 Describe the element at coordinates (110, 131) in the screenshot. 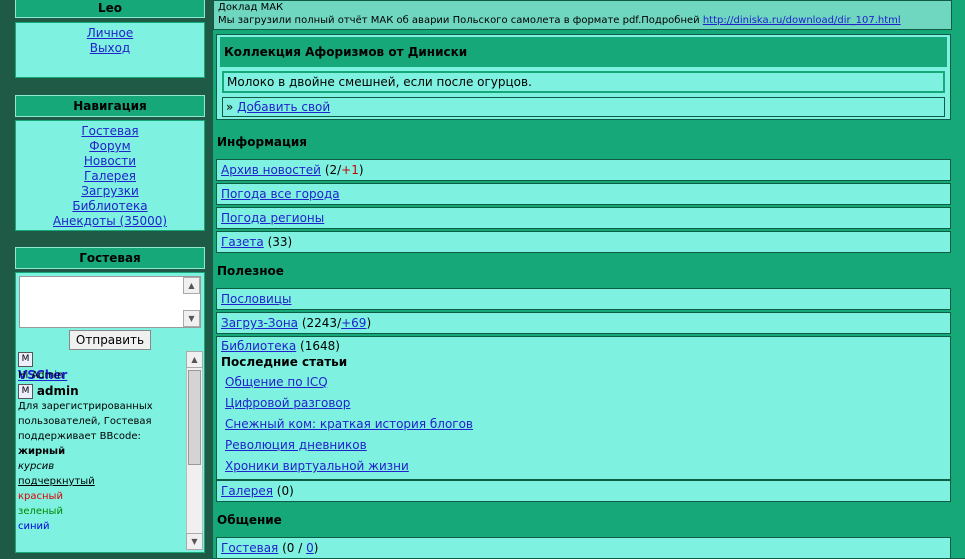

I see `nav-item-guestbook: Гостевая` at that location.